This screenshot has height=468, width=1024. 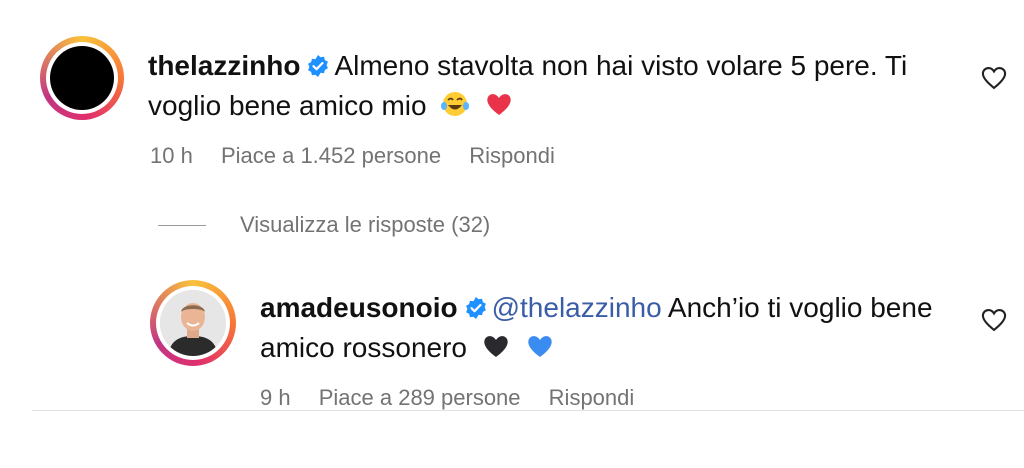 I want to click on comment-meta: 9 h Piace a 289 persone Rispondi, so click(x=458, y=398).